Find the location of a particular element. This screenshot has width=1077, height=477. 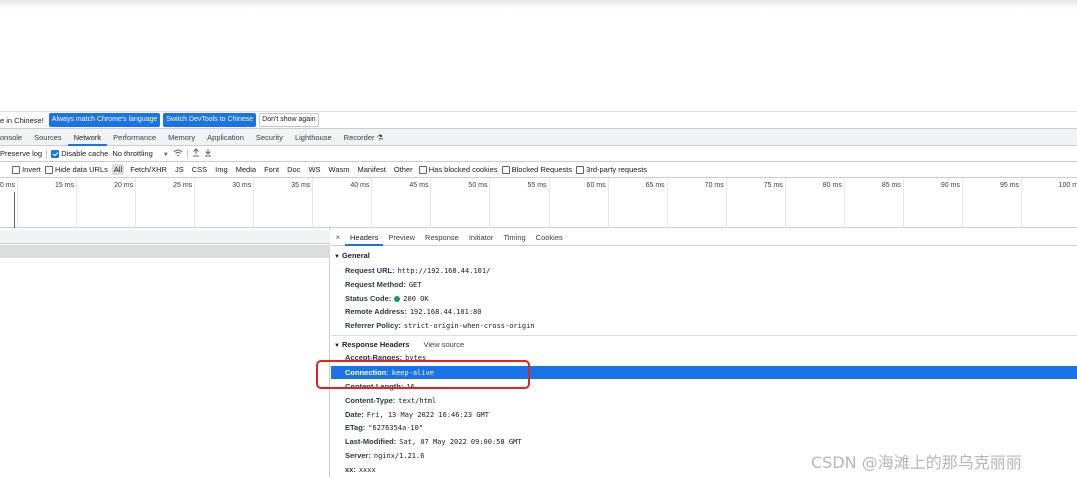

timeline-tick-label: 65 ms is located at coordinates (655, 185).